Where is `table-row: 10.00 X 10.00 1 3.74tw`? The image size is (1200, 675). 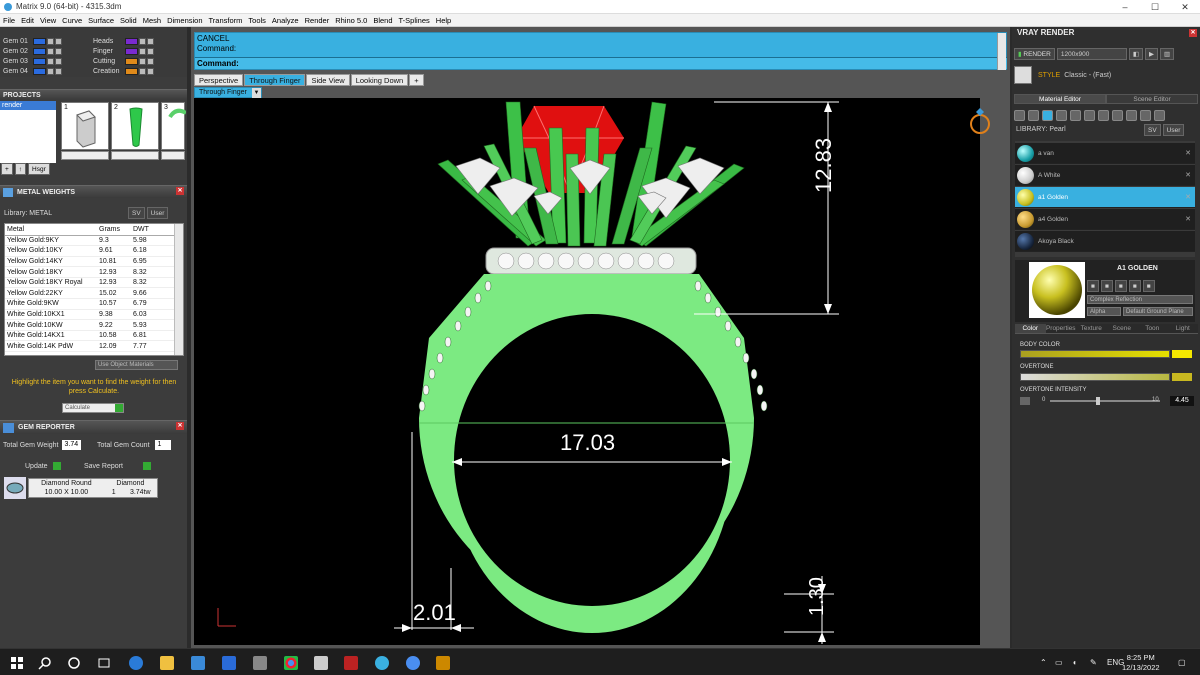
table-row: 10.00 X 10.00 1 3.74tw is located at coordinates (93, 492).